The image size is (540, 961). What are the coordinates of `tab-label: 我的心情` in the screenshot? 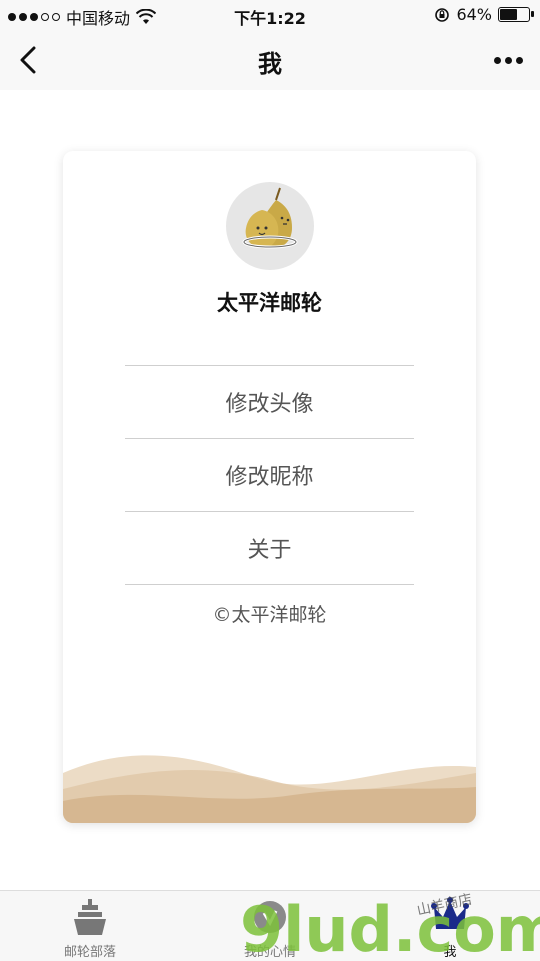 It's located at (269, 952).